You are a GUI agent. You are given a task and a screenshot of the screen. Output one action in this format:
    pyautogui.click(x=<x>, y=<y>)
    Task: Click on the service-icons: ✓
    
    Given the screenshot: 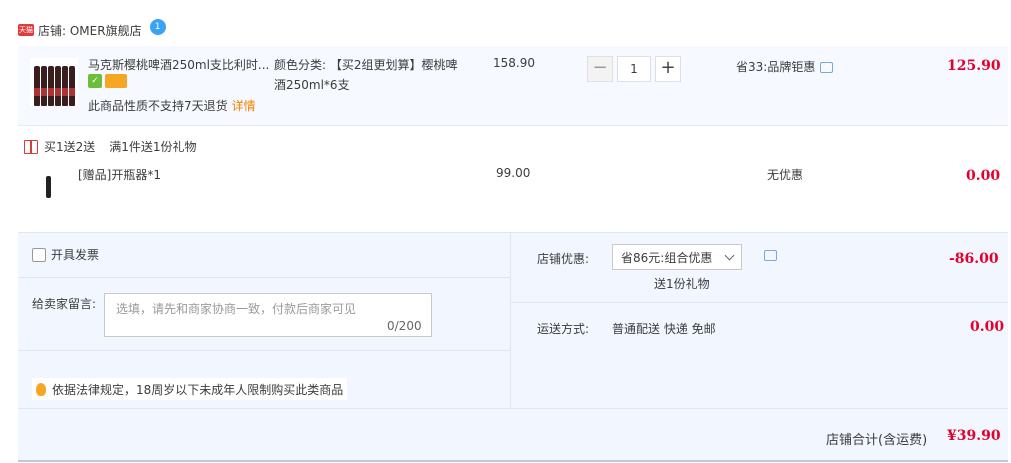 What is the action you would take?
    pyautogui.click(x=107, y=81)
    